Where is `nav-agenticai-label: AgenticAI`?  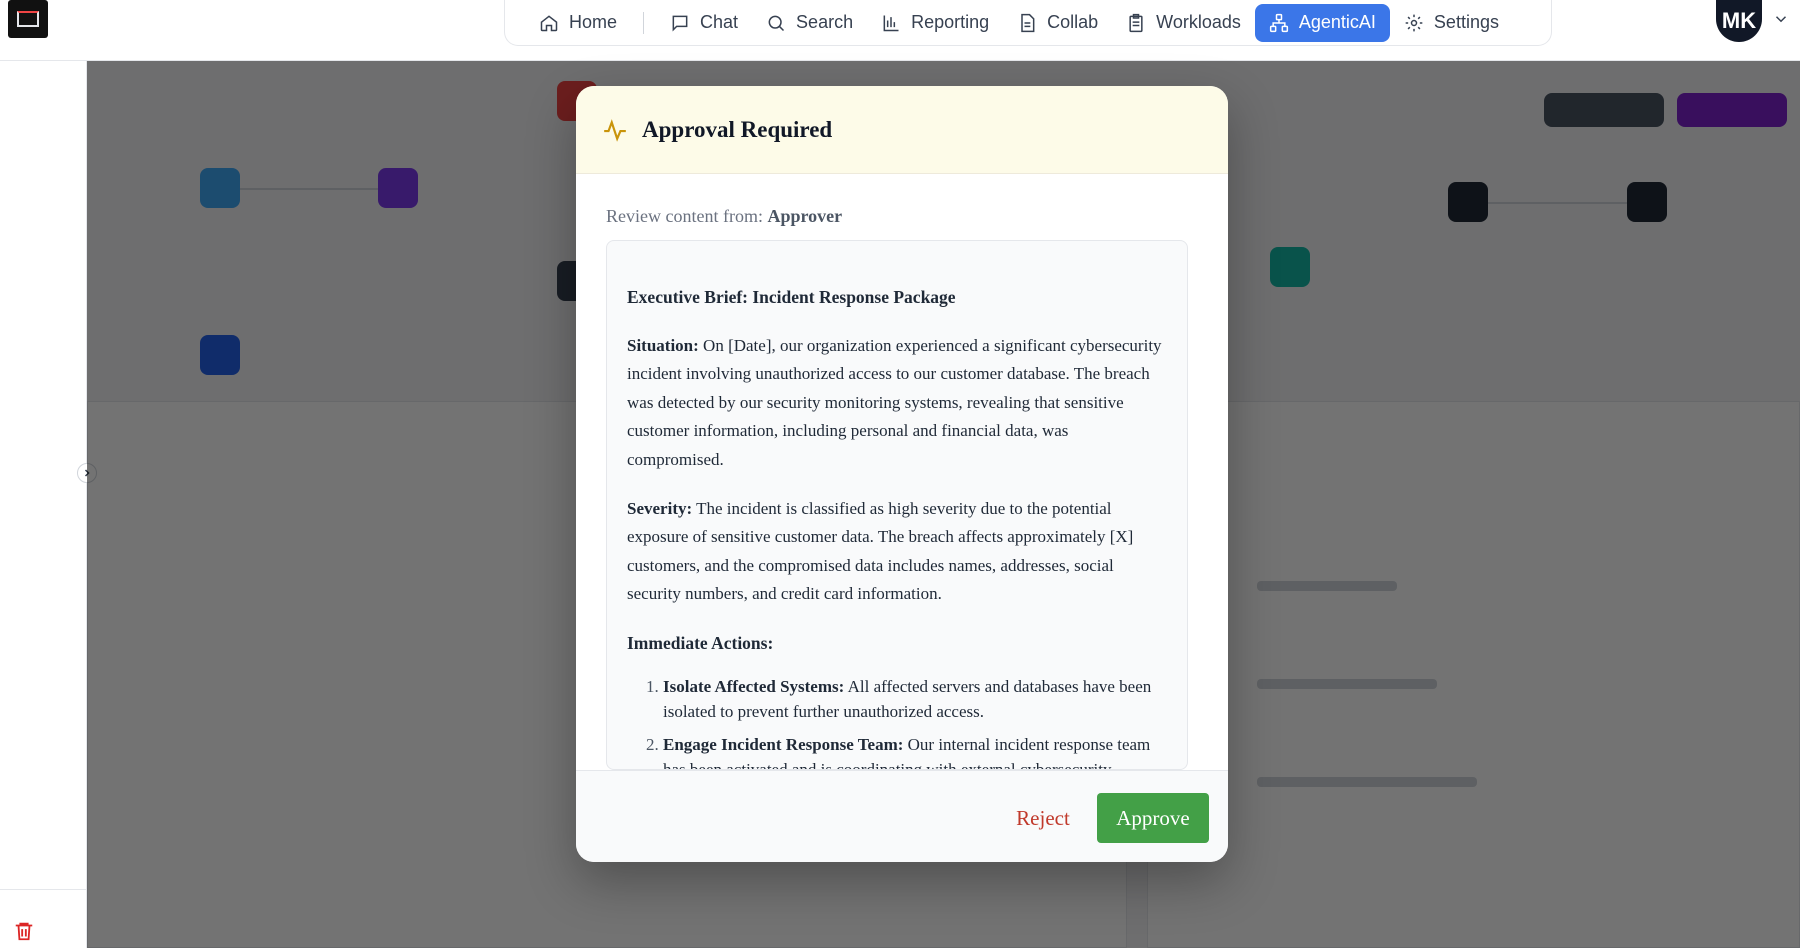
nav-agenticai-label: AgenticAI is located at coordinates (1337, 22).